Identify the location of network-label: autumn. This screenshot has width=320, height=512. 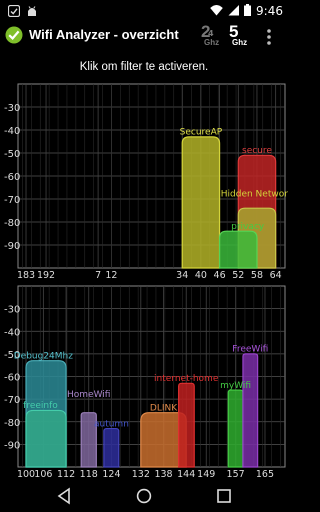
(111, 424).